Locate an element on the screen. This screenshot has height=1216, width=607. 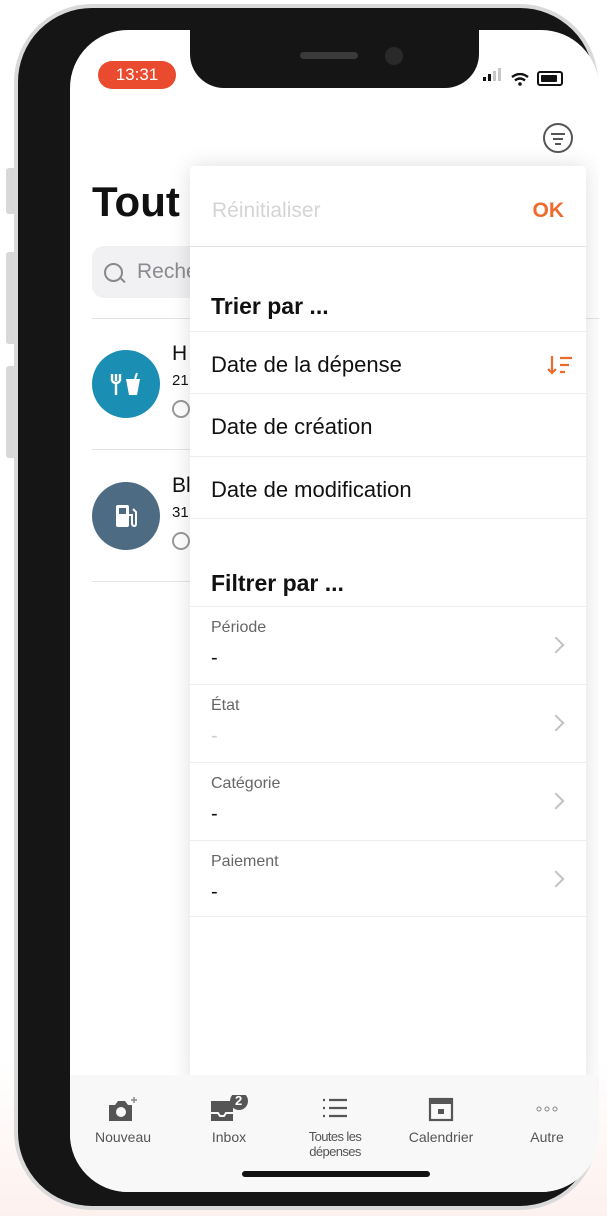
sort-option-label: Date de modification is located at coordinates (311, 489).